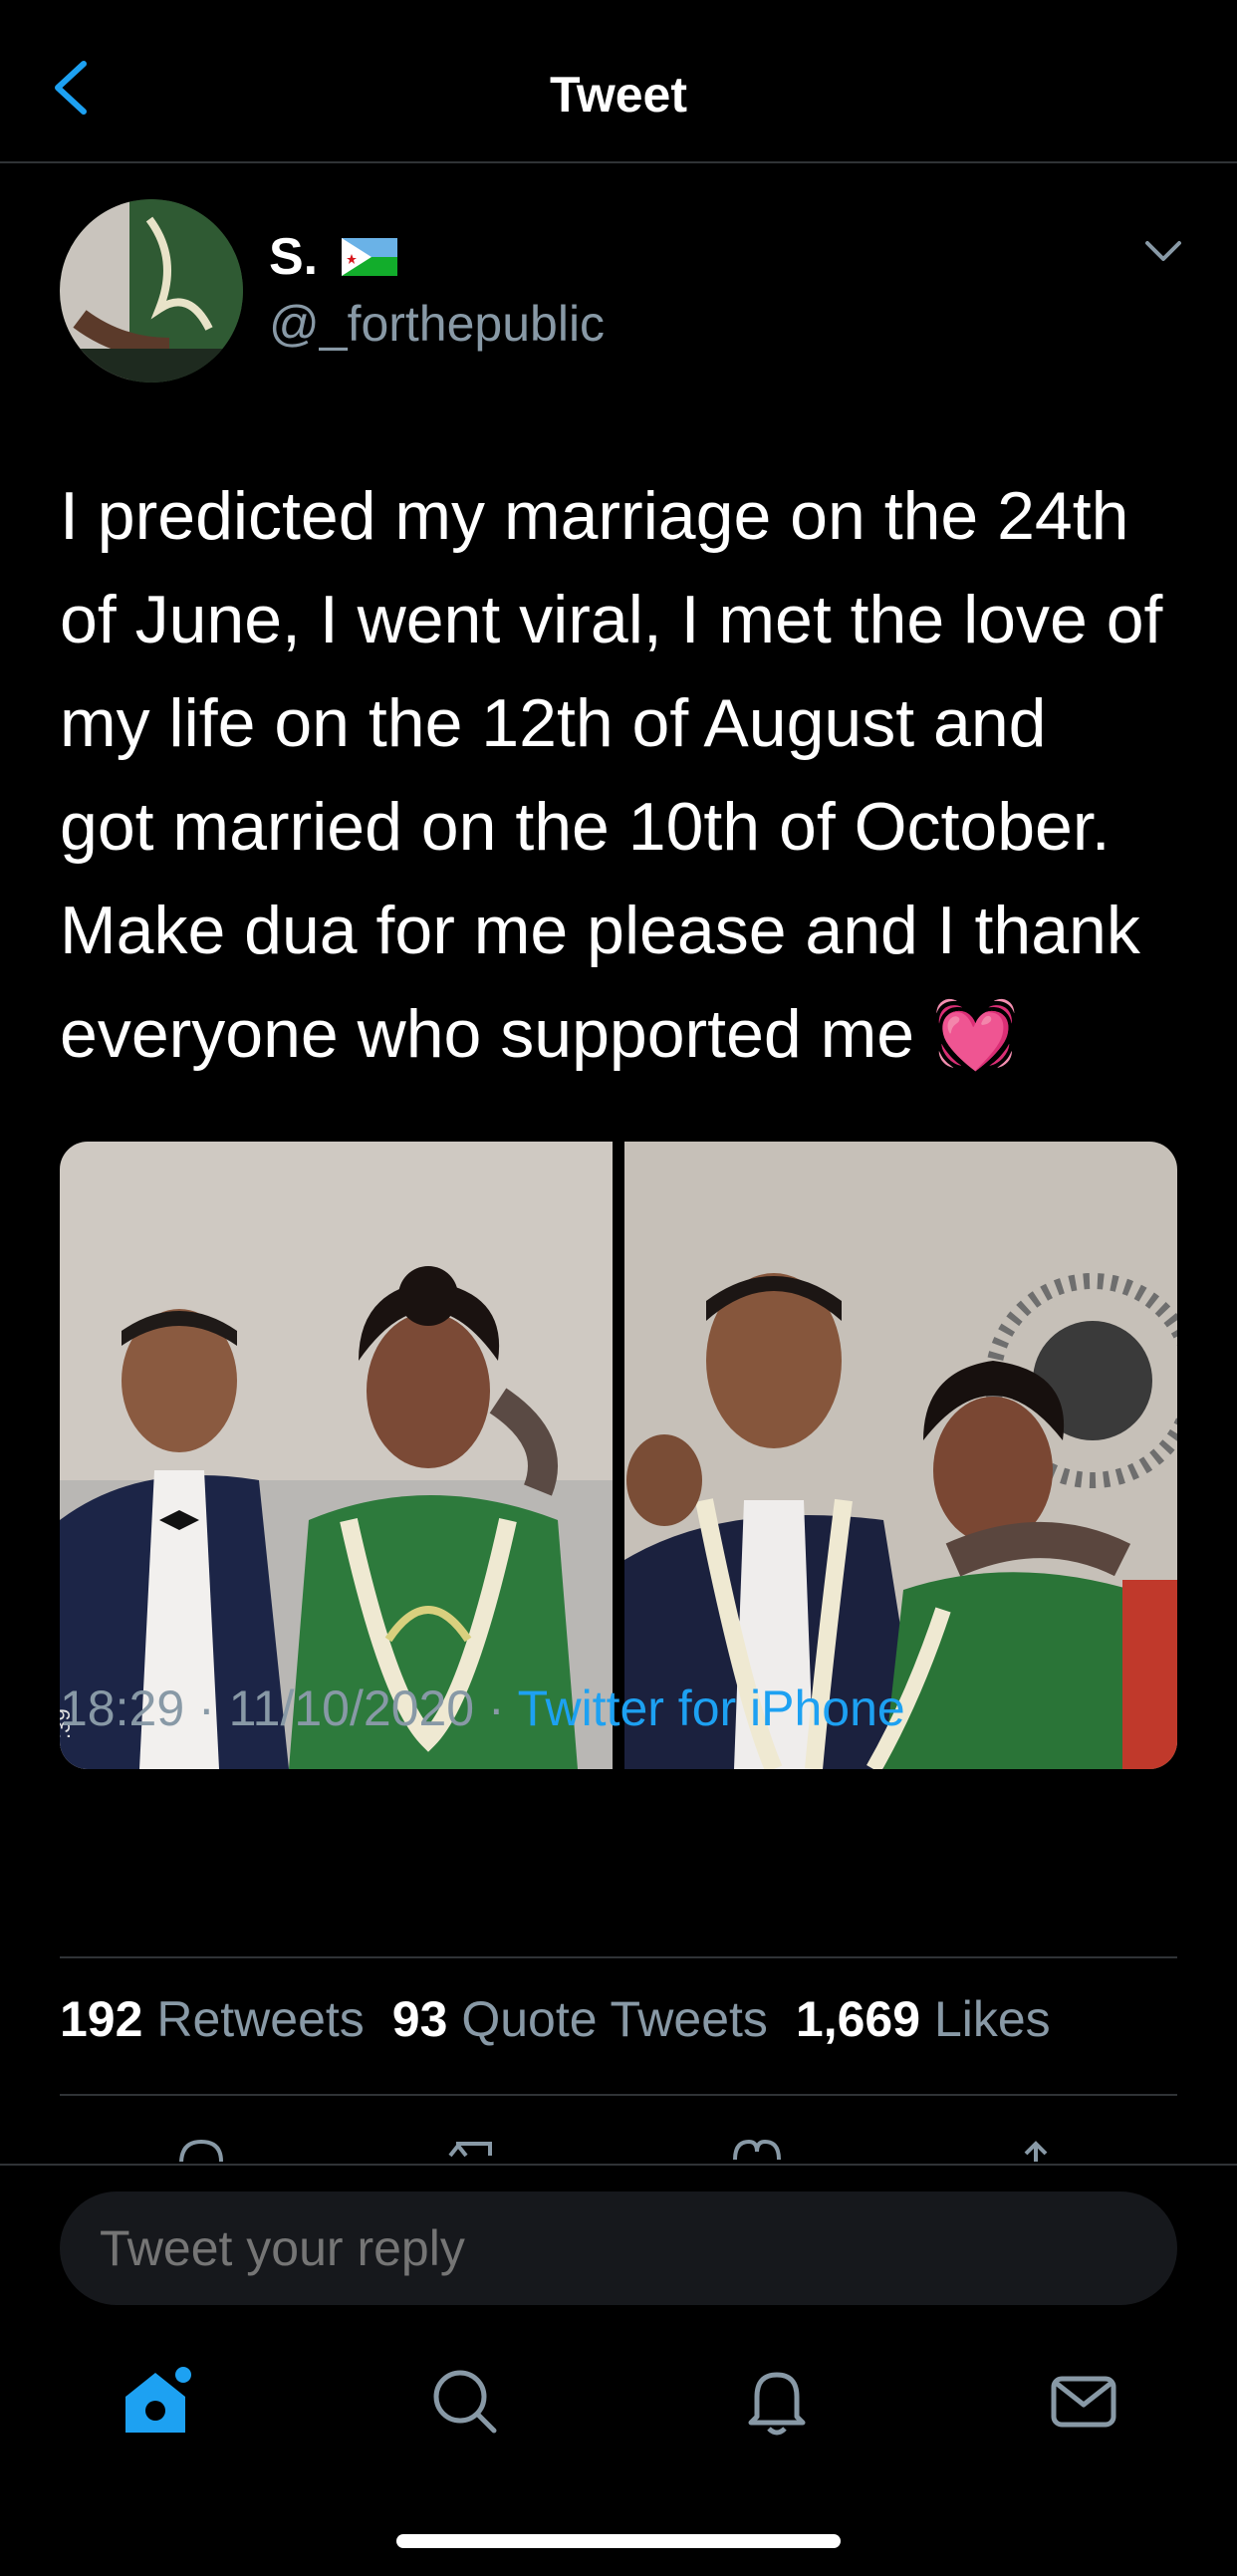 This screenshot has width=1237, height=2576. I want to click on reply-input, so click(618, 2248).